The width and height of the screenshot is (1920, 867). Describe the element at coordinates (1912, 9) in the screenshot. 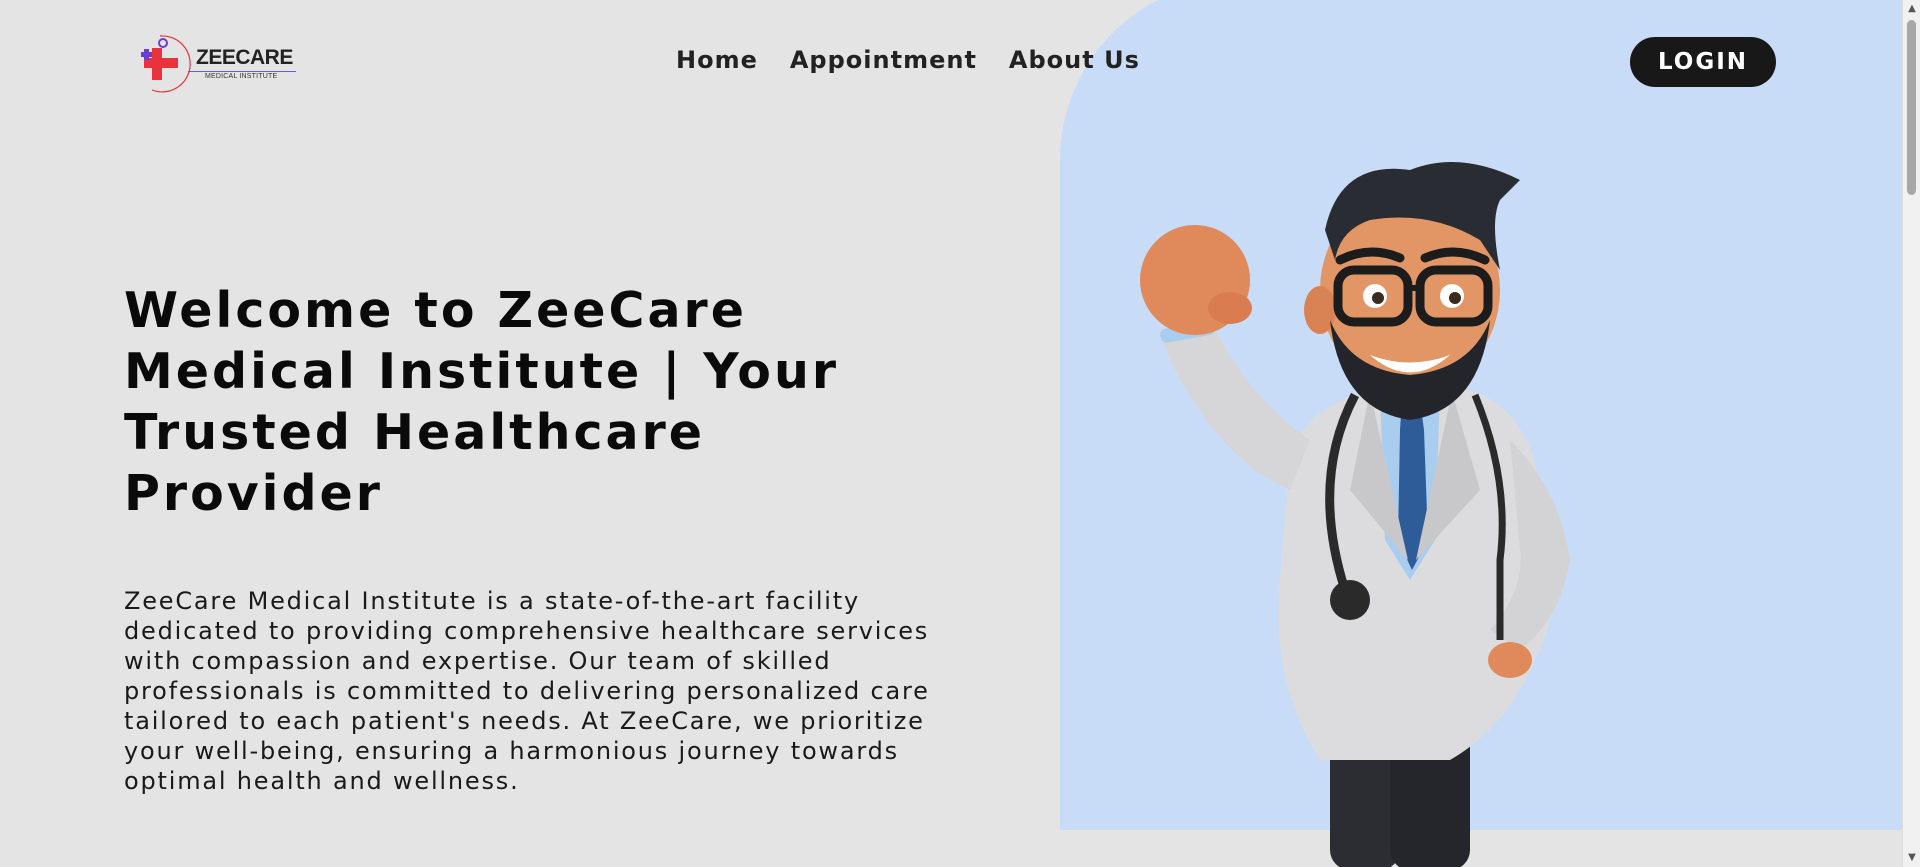

I see `scroll-up-arrow-icon: ▲` at that location.